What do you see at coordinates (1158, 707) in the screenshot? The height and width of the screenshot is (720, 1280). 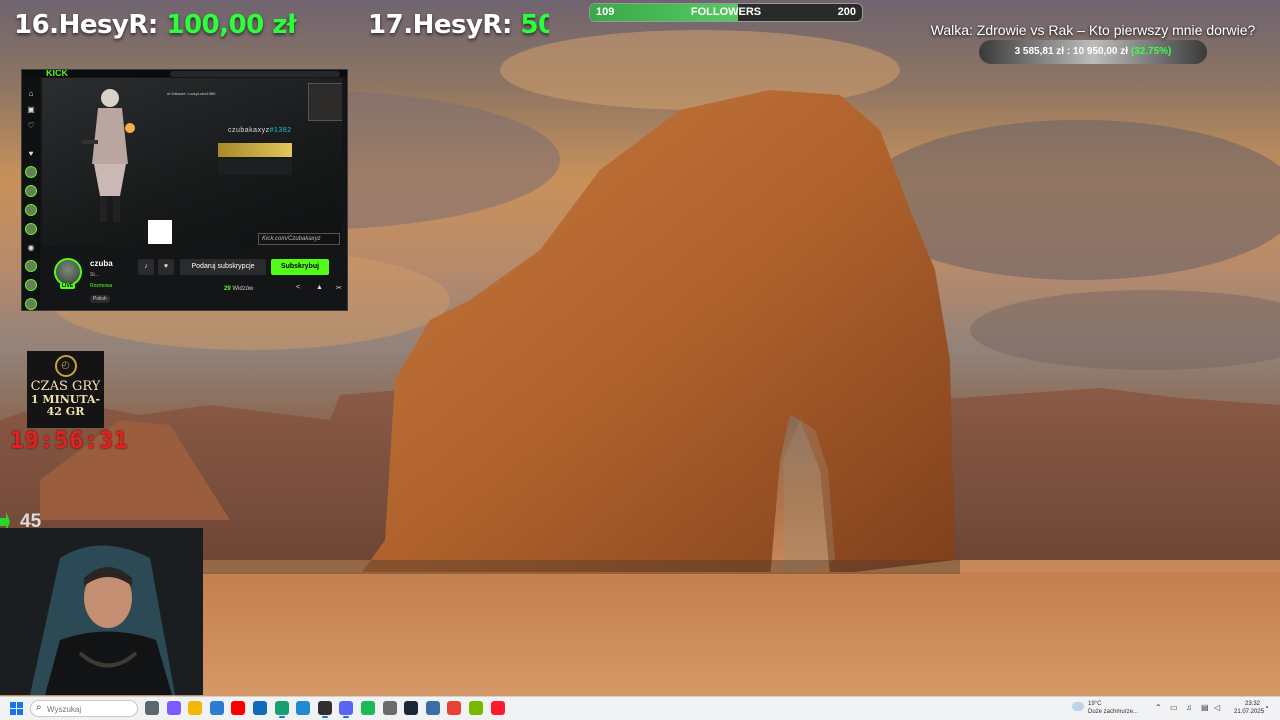 I see `chevron-up-icon: ⌃` at bounding box center [1158, 707].